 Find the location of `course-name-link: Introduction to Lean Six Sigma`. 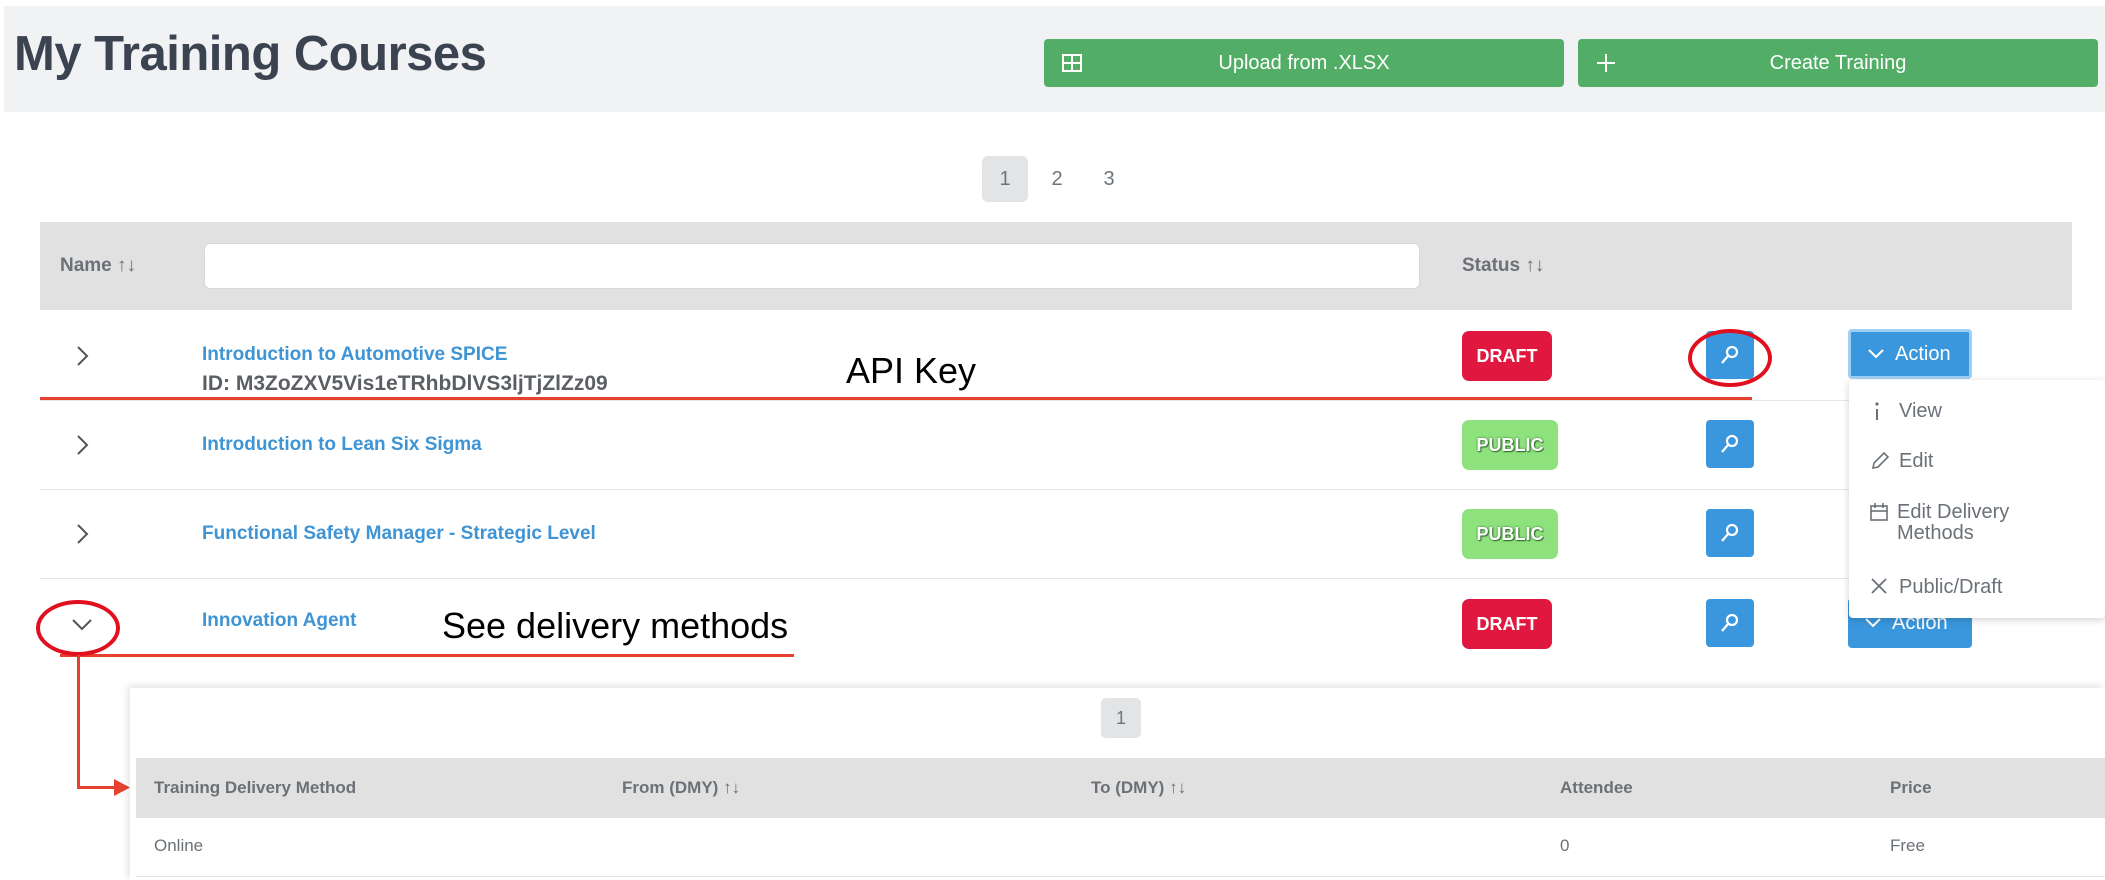

course-name-link: Introduction to Lean Six Sigma is located at coordinates (342, 445).